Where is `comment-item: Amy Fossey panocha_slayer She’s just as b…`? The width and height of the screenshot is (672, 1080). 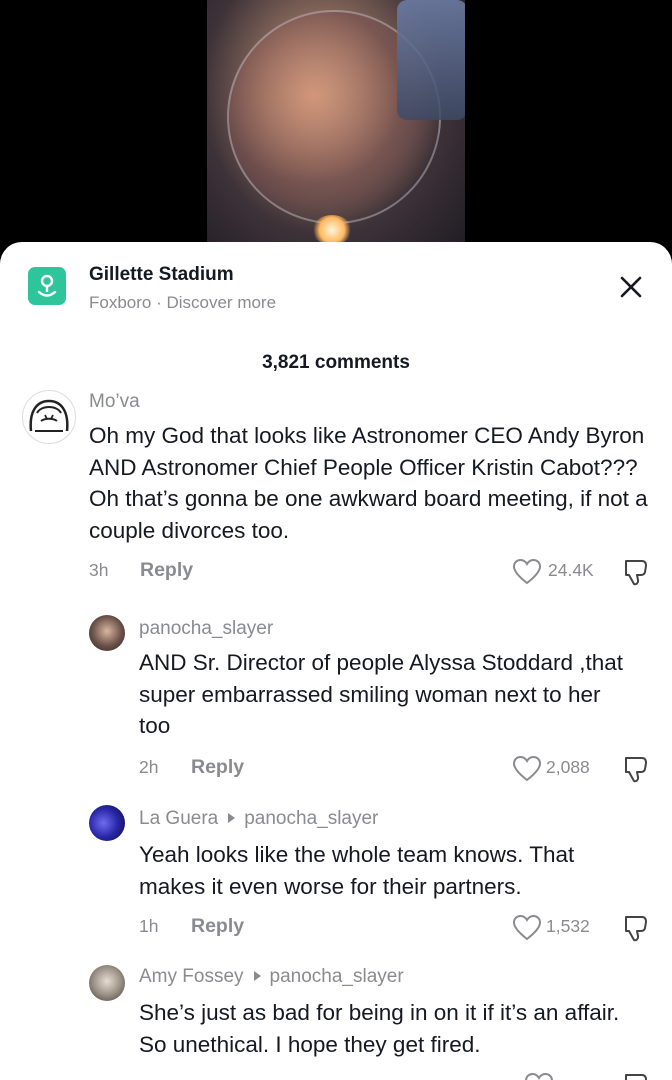
comment-item: Amy Fossey panocha_slayer She’s just as b… is located at coordinates (336, 1021).